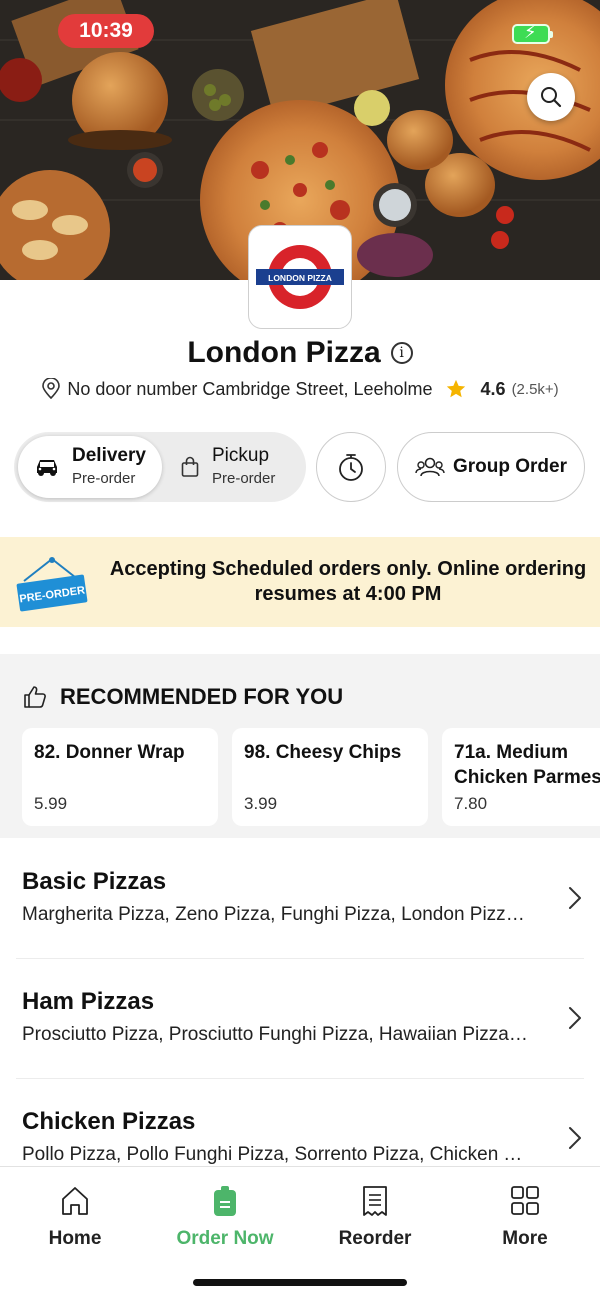 The width and height of the screenshot is (600, 1298). I want to click on car-icon, so click(47, 468).